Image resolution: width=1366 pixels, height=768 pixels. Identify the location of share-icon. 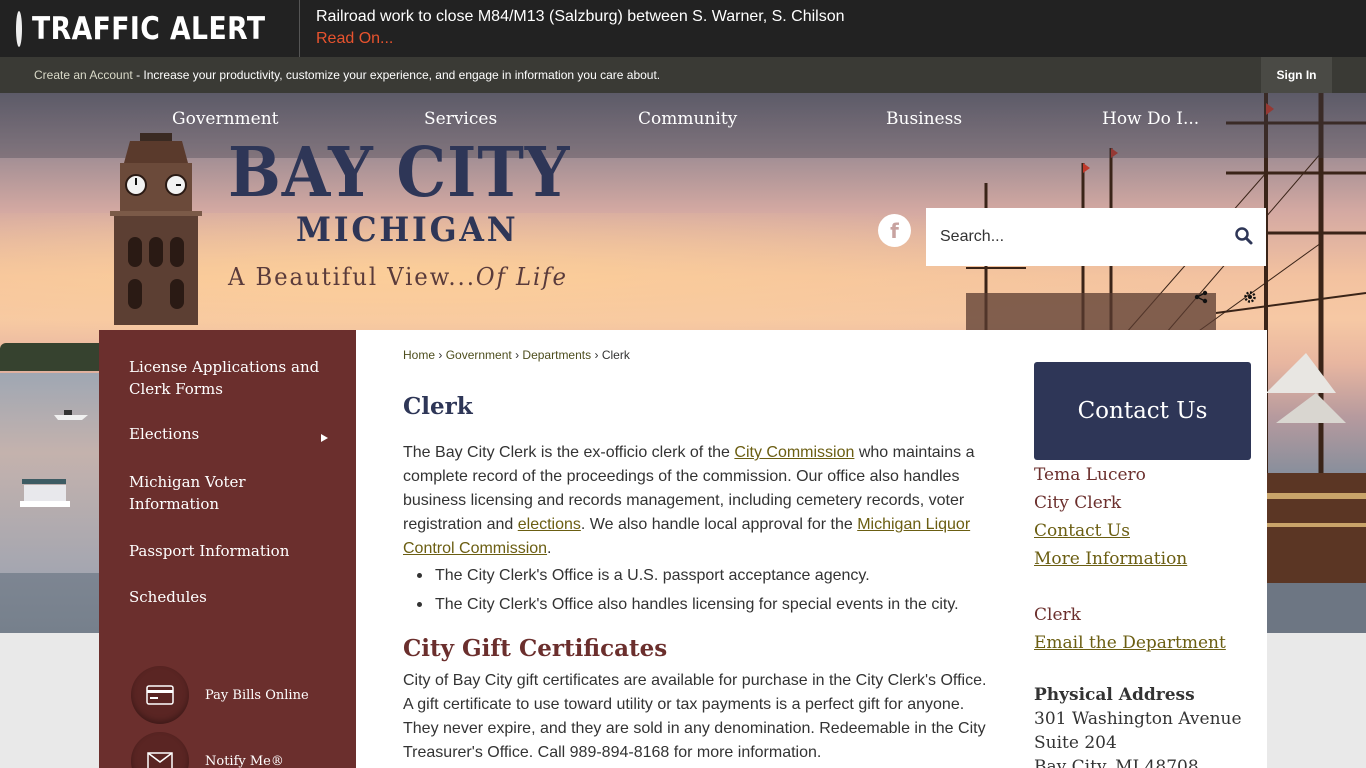
(1201, 297).